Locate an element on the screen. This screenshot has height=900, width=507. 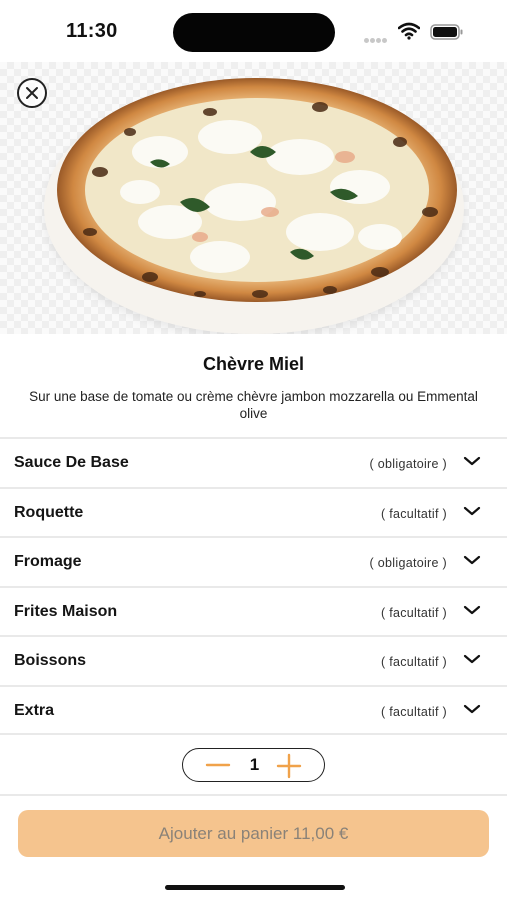
product-title: Chèvre Miel is located at coordinates (253, 364).